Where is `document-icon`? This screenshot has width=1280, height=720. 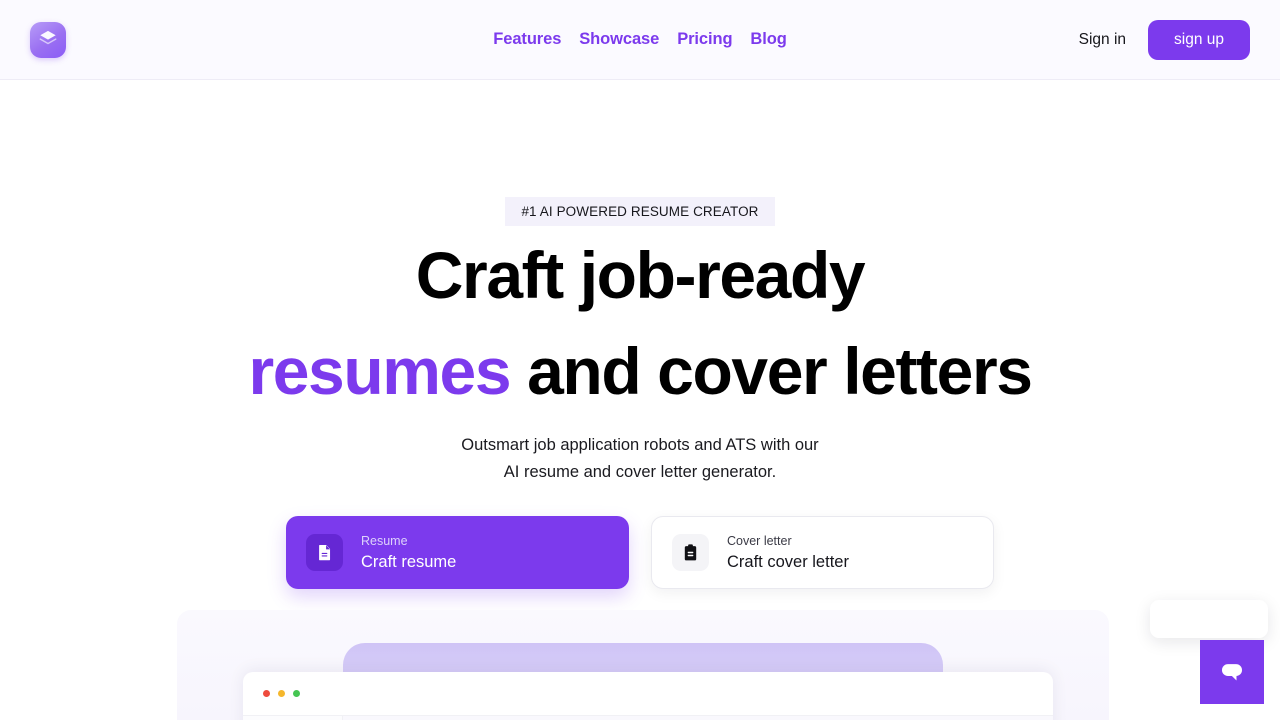
document-icon is located at coordinates (324, 553).